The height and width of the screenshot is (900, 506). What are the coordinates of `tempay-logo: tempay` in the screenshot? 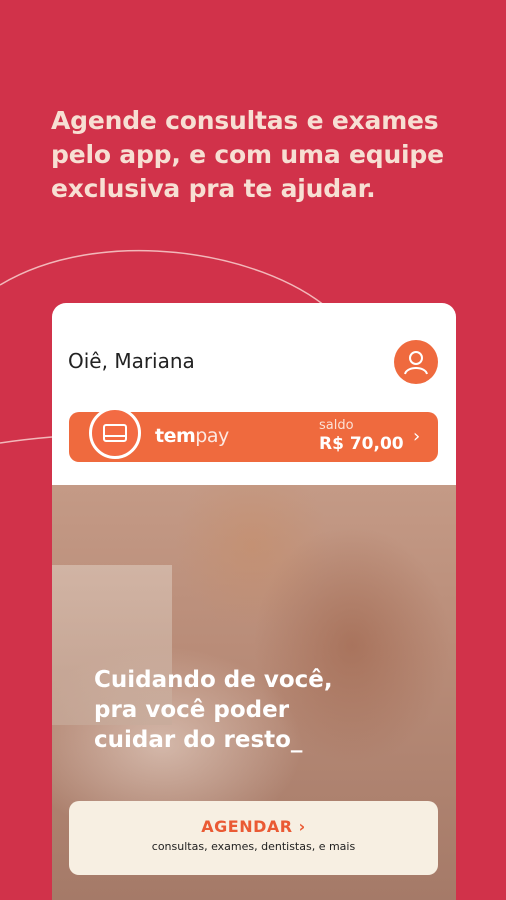 It's located at (192, 436).